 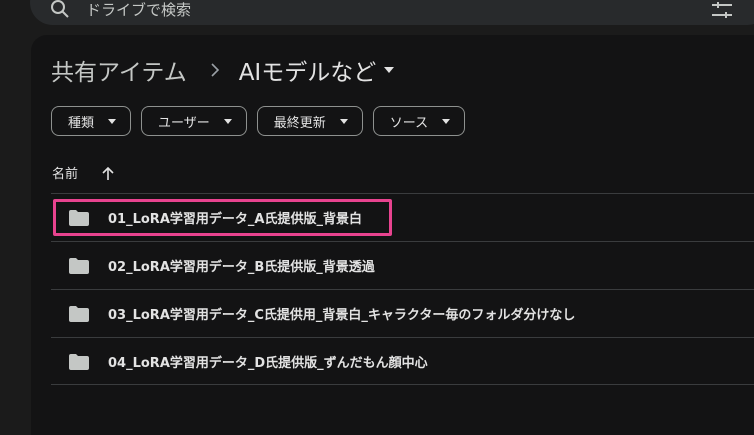 What do you see at coordinates (241, 267) in the screenshot?
I see `file-name: 02_LoRA学習用データ_B氏提供版_背景透過` at bounding box center [241, 267].